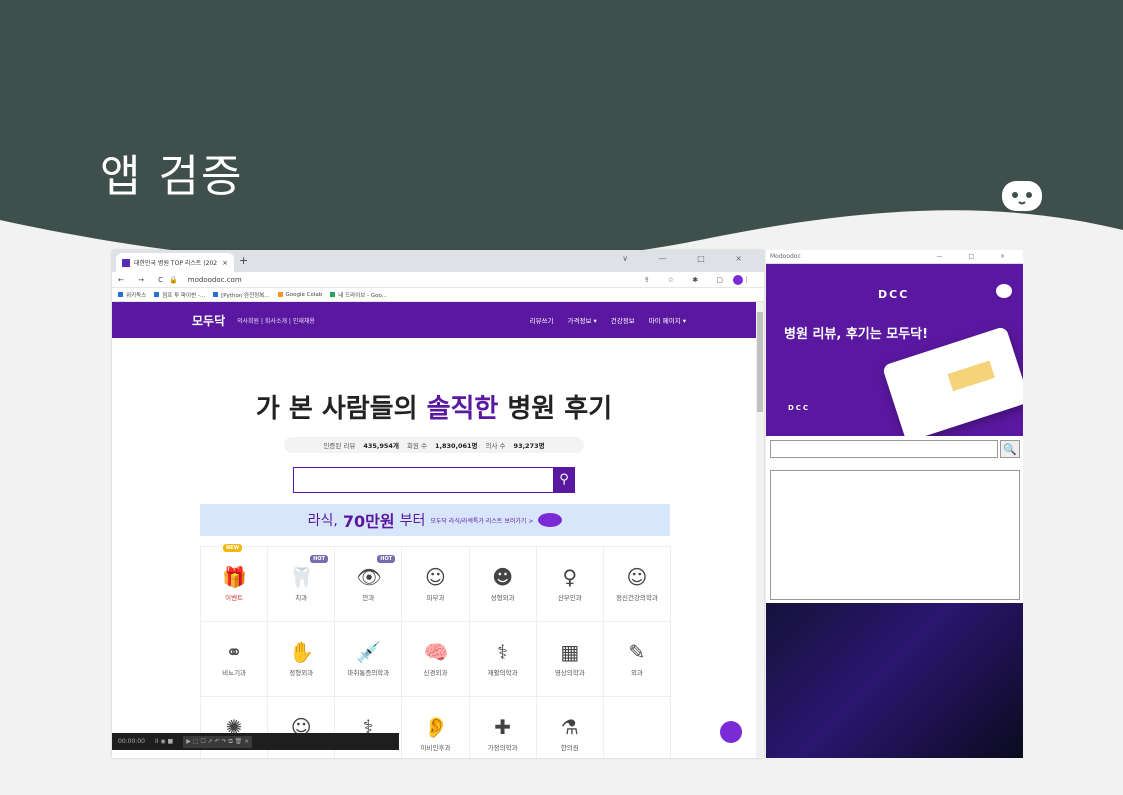 This screenshot has width=1123, height=795. Describe the element at coordinates (225, 263) in the screenshot. I see `tab-close-button: ×` at that location.